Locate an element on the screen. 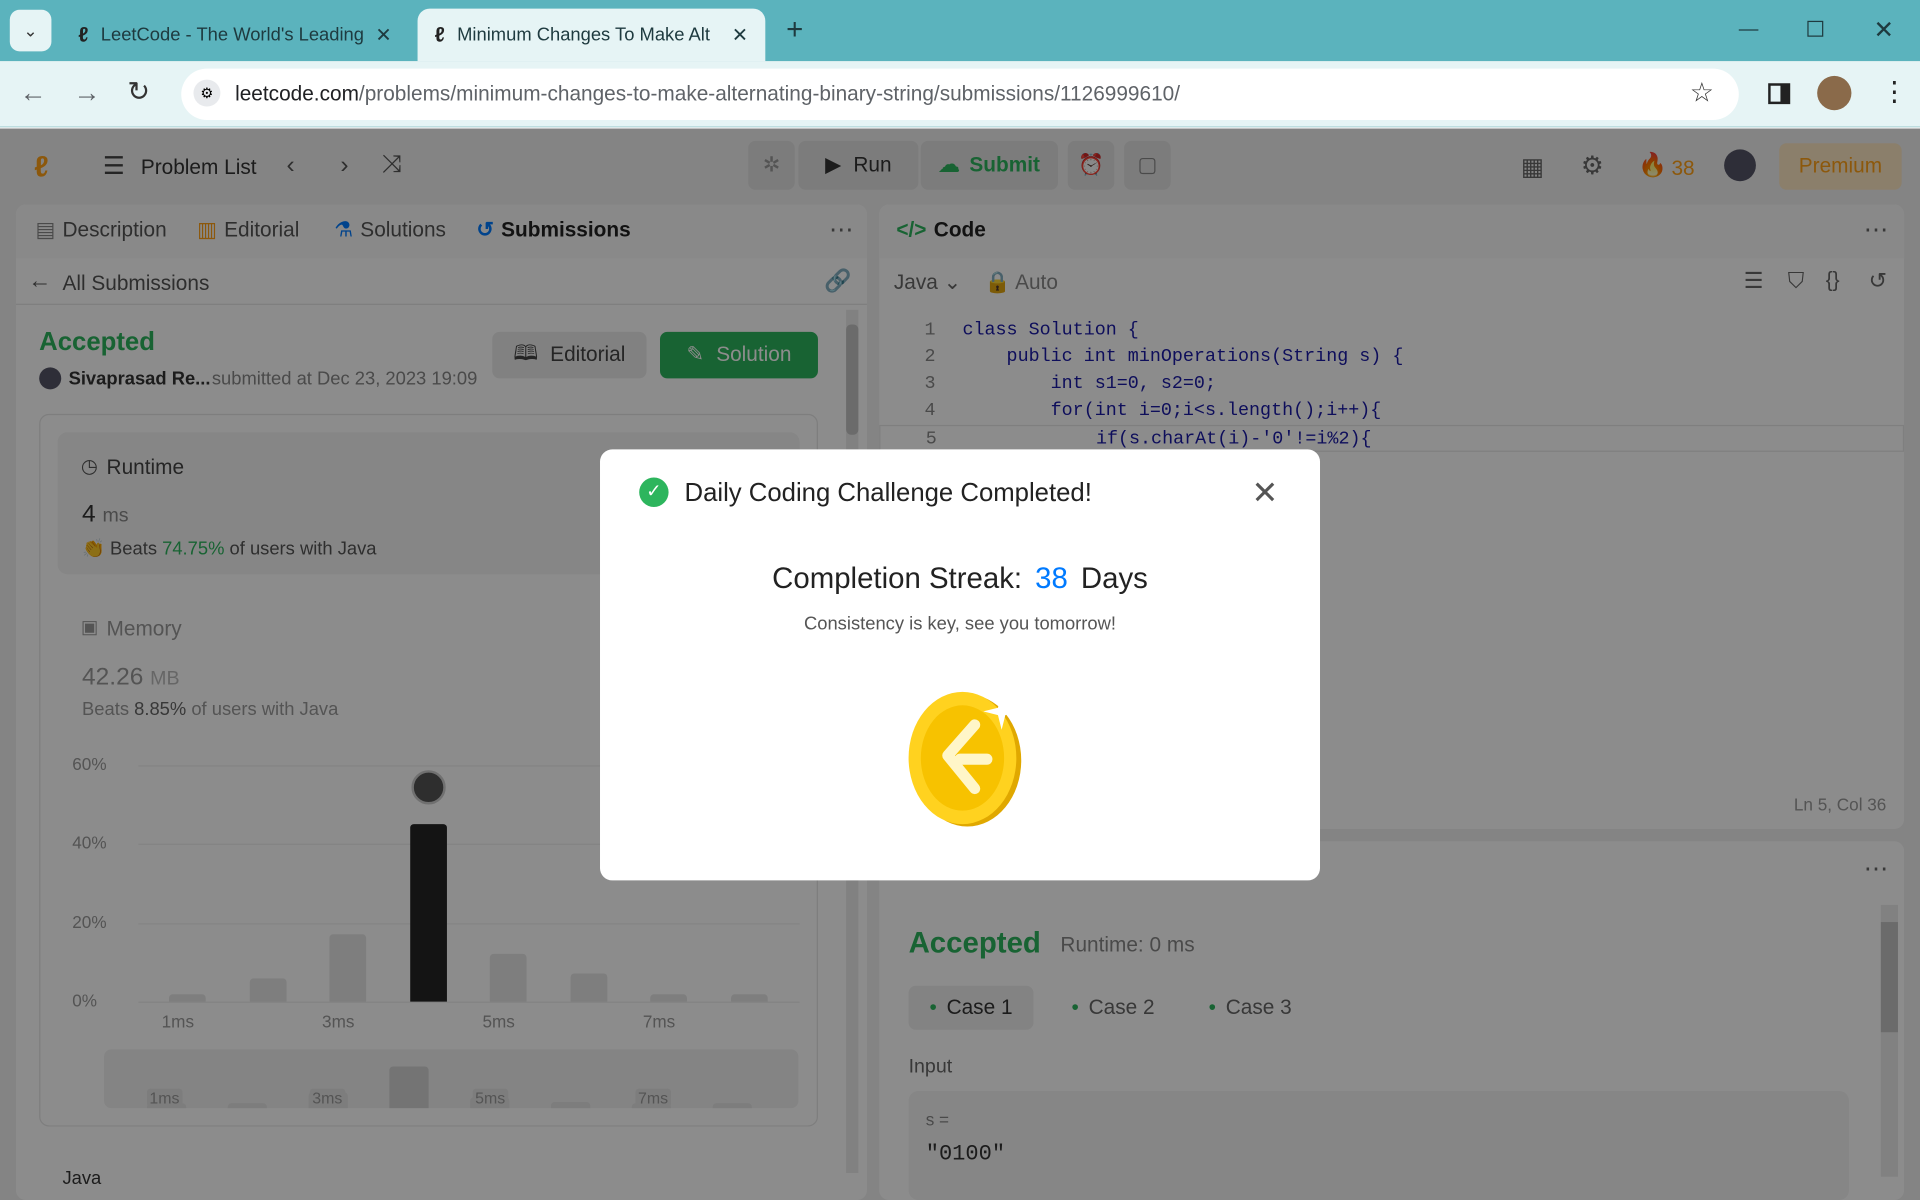 The image size is (1920, 1200). tab-title: Minimum Changes To Make Alt is located at coordinates (583, 35).